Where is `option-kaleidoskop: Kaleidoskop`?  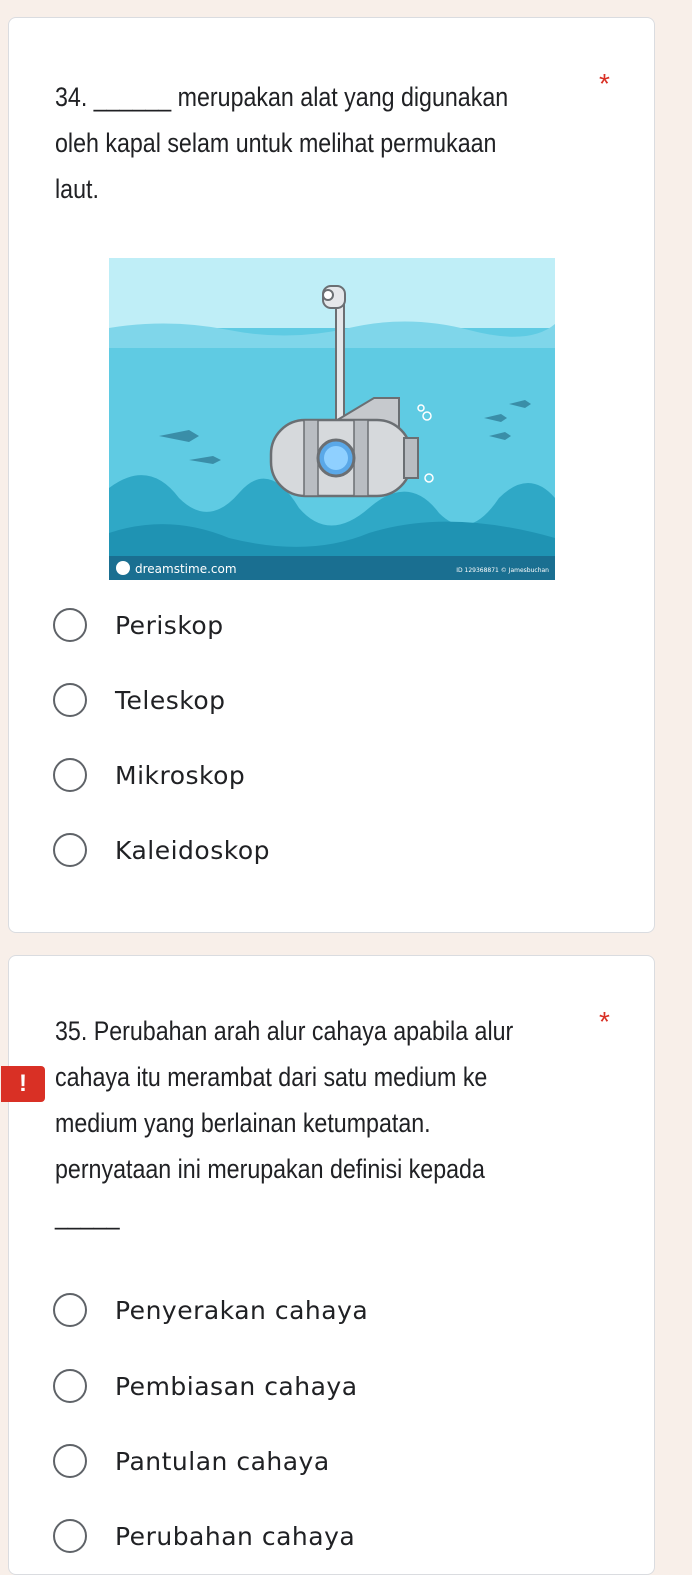
option-kaleidoskop: Kaleidoskop is located at coordinates (161, 850).